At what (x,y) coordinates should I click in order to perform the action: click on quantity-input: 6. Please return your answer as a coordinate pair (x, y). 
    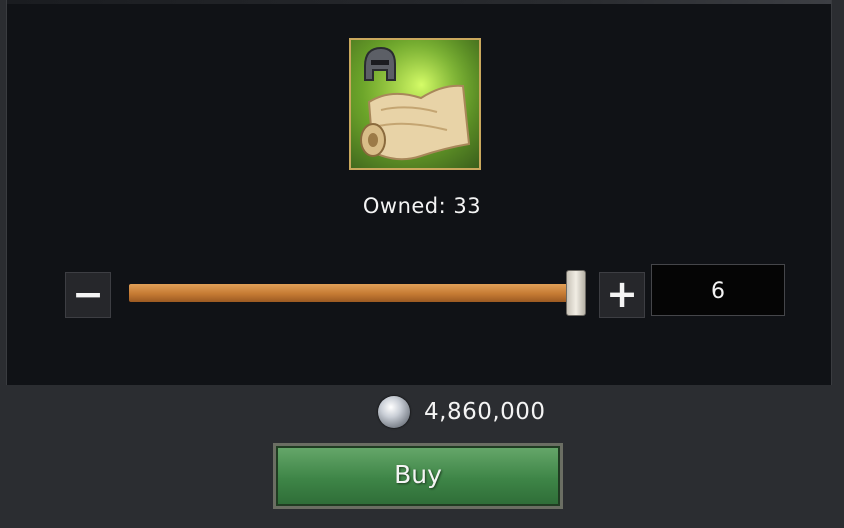
    Looking at the image, I should click on (718, 290).